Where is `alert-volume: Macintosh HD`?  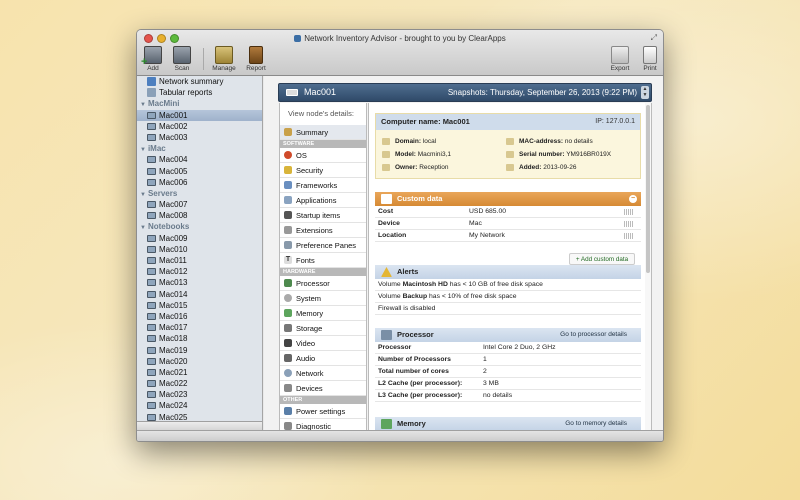
alert-volume: Macintosh HD is located at coordinates (425, 284).